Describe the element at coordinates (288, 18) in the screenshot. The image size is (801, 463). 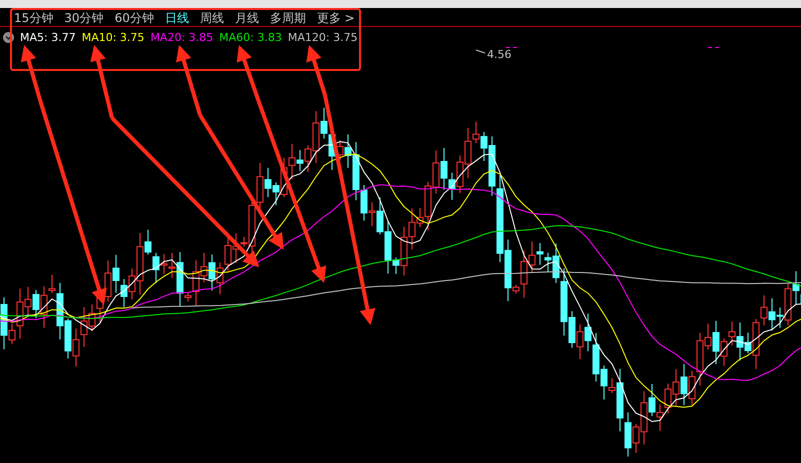
I see `period-tab: 多周期` at that location.